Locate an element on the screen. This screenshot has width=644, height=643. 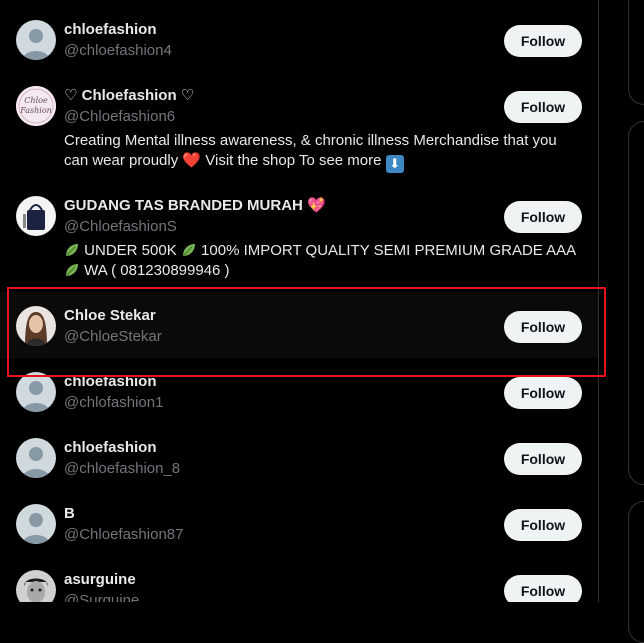
user-handle: @chloefashion_8 is located at coordinates (122, 469).